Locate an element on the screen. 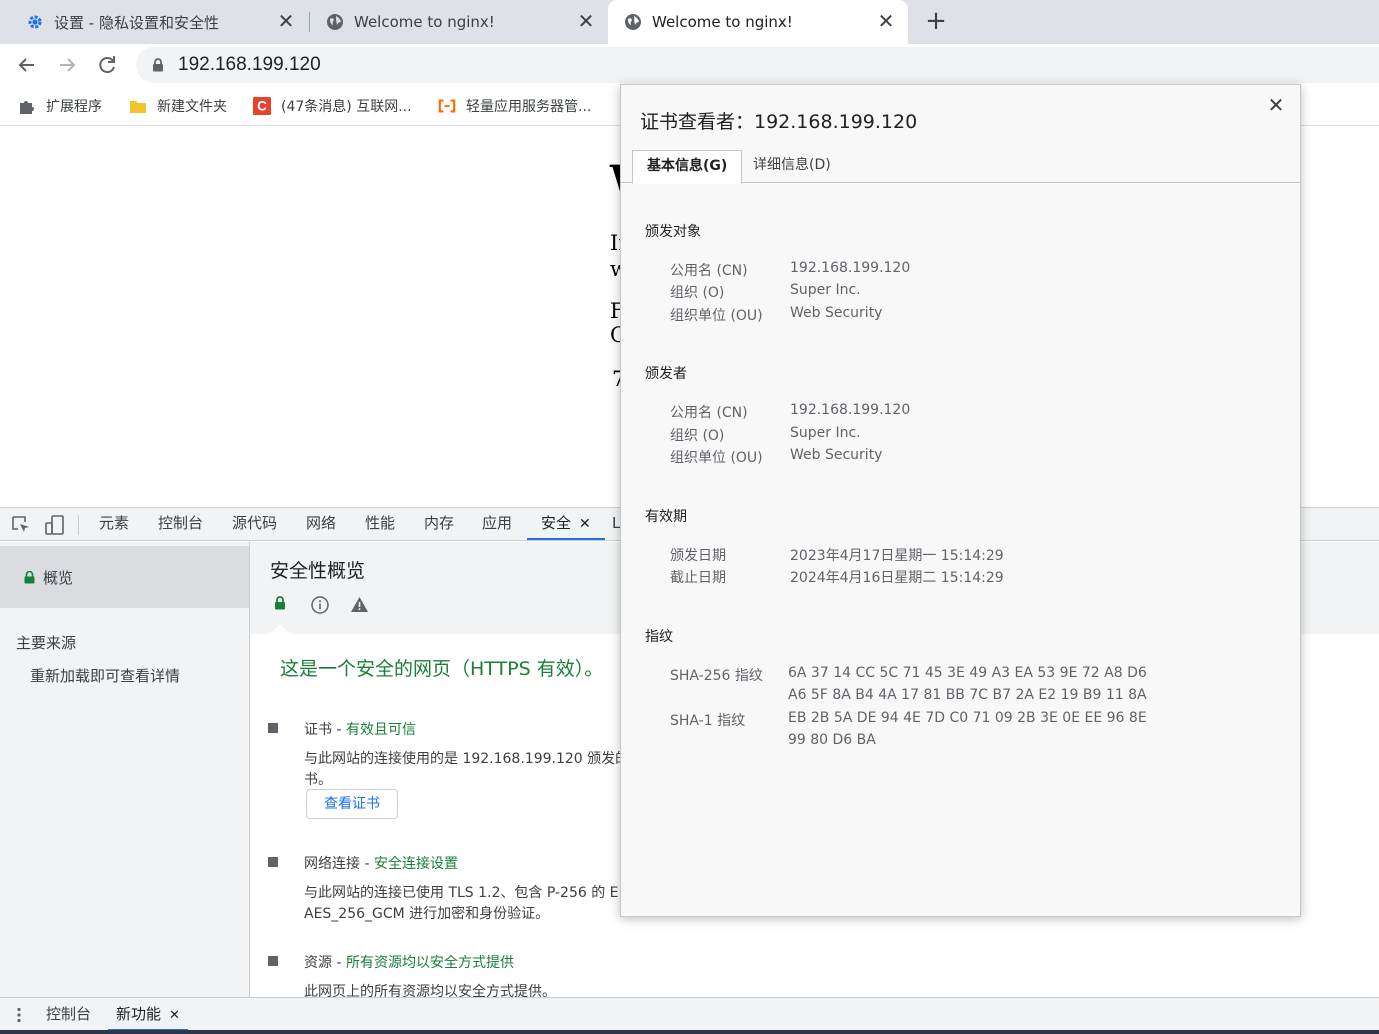 The width and height of the screenshot is (1379, 1034). field-value: Web Security is located at coordinates (836, 455).